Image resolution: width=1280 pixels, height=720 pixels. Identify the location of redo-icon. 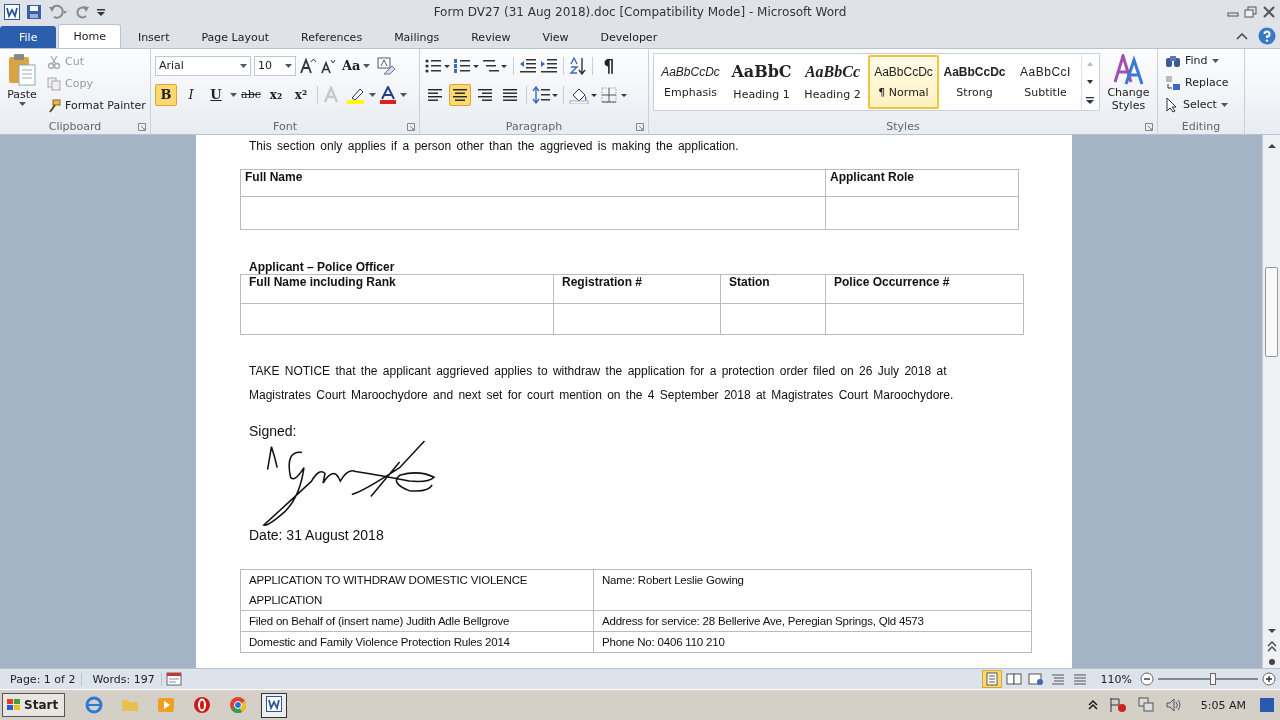
(82, 11).